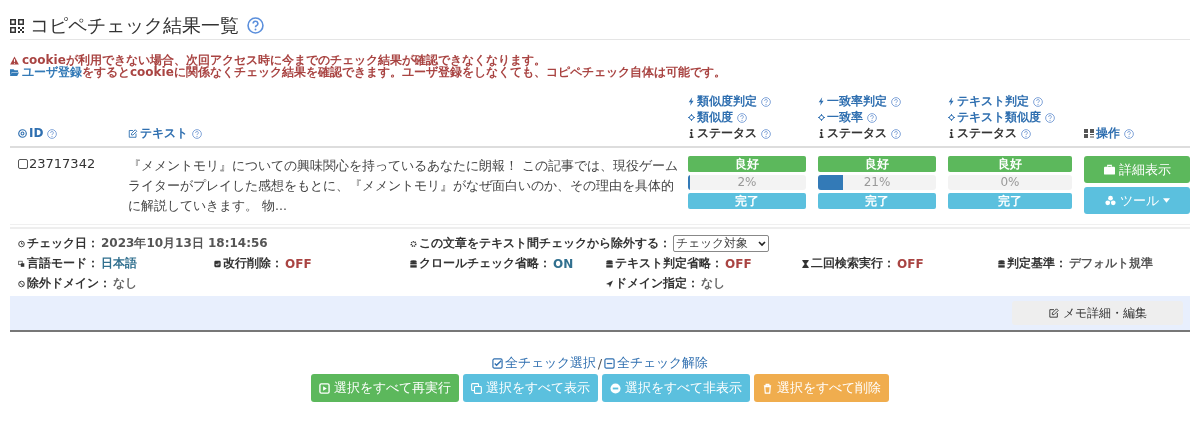  Describe the element at coordinates (747, 182) in the screenshot. I see `progress-reading: 2%` at that location.